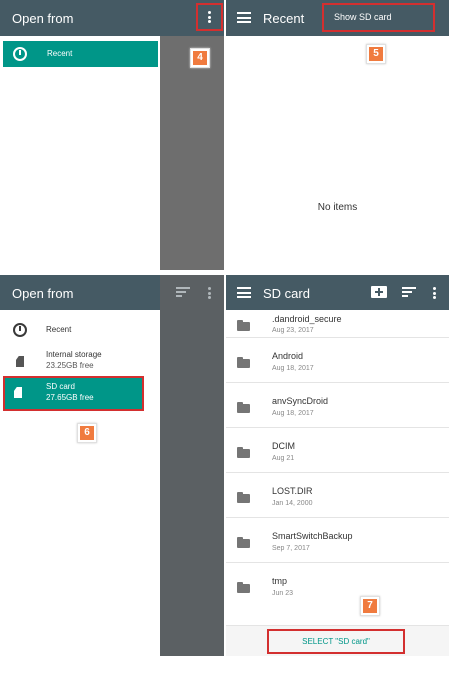 The image size is (449, 674). What do you see at coordinates (286, 293) in the screenshot?
I see `toolbar-title: SD card` at bounding box center [286, 293].